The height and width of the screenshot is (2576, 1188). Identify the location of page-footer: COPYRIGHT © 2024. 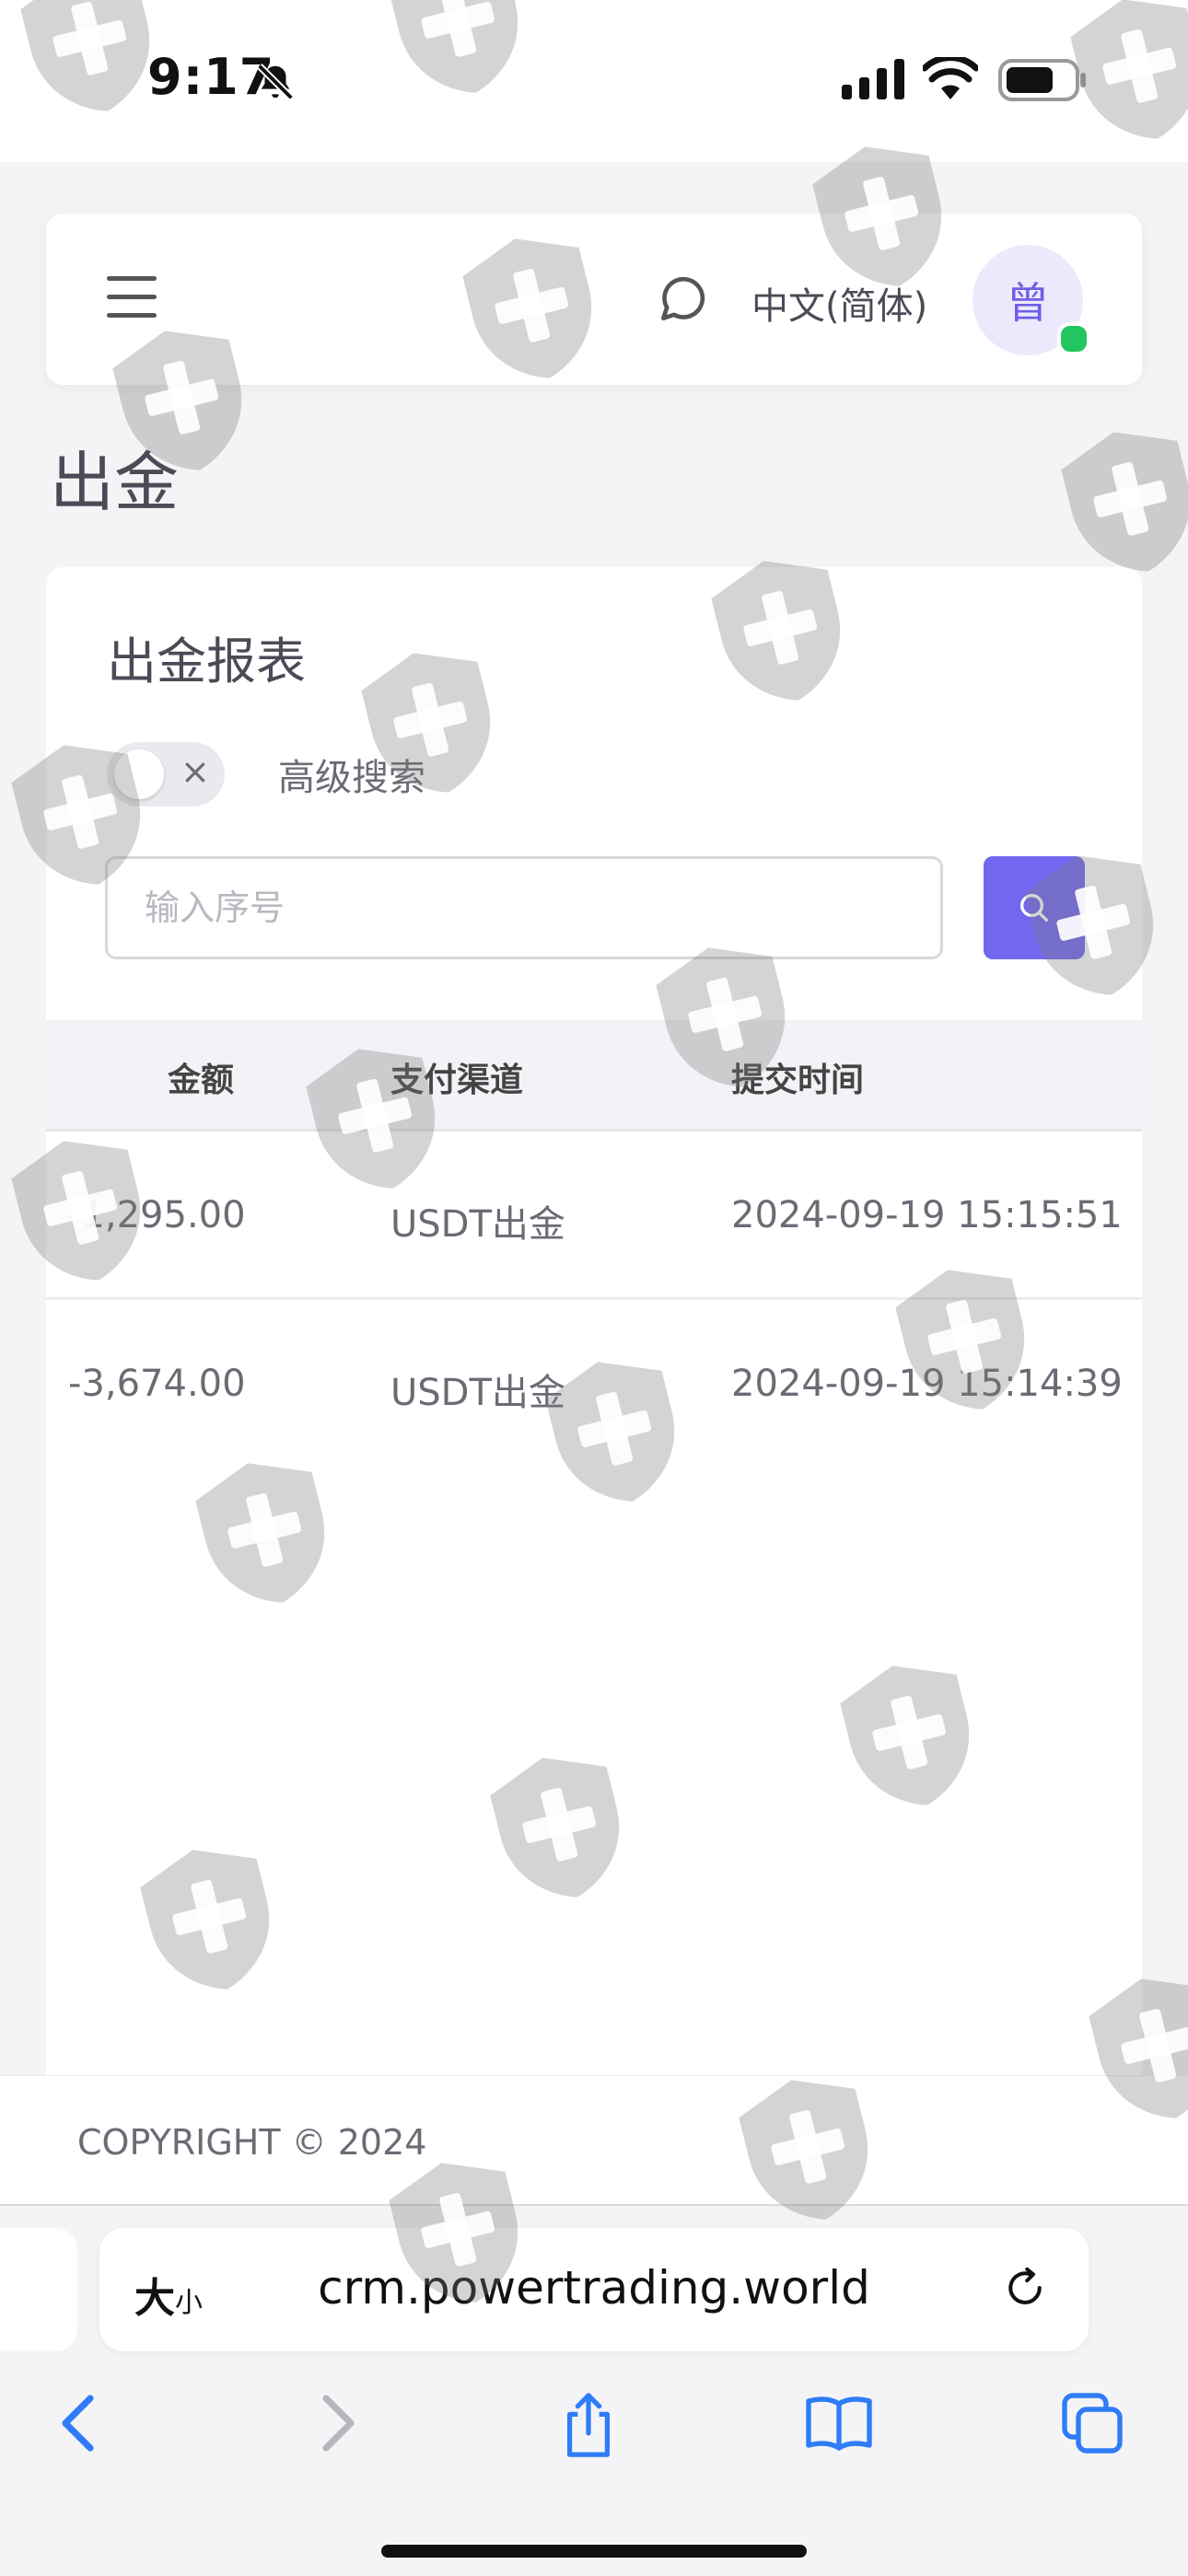
(594, 2140).